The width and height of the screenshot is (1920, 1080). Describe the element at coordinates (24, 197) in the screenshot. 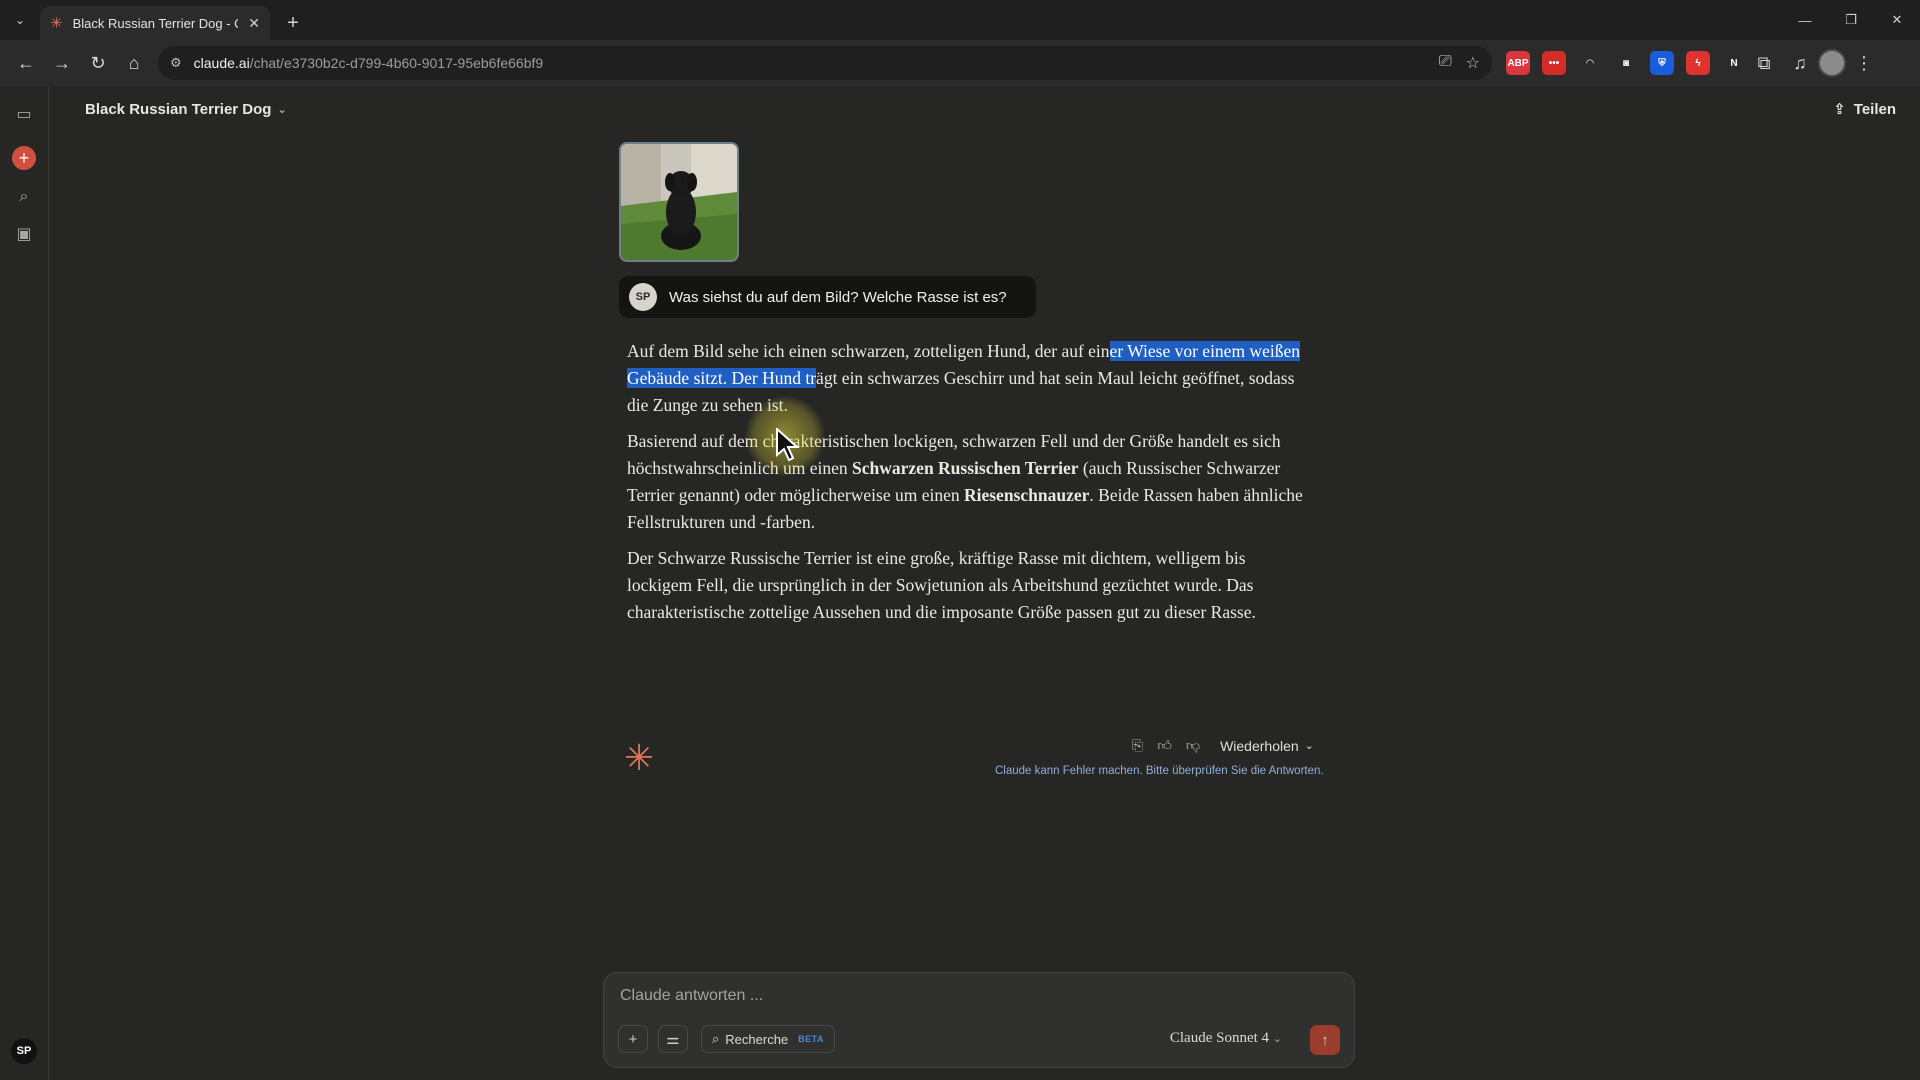

I see `chats-search-icon: ⌕` at that location.